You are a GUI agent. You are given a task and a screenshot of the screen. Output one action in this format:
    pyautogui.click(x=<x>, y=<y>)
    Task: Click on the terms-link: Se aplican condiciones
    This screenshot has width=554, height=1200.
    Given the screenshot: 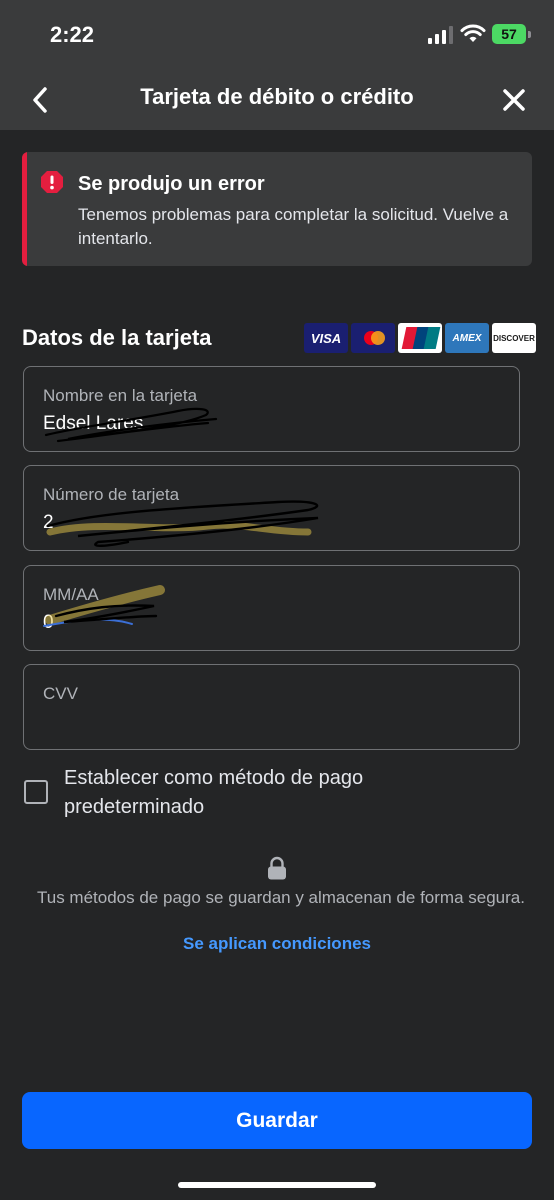 What is the action you would take?
    pyautogui.click(x=277, y=943)
    